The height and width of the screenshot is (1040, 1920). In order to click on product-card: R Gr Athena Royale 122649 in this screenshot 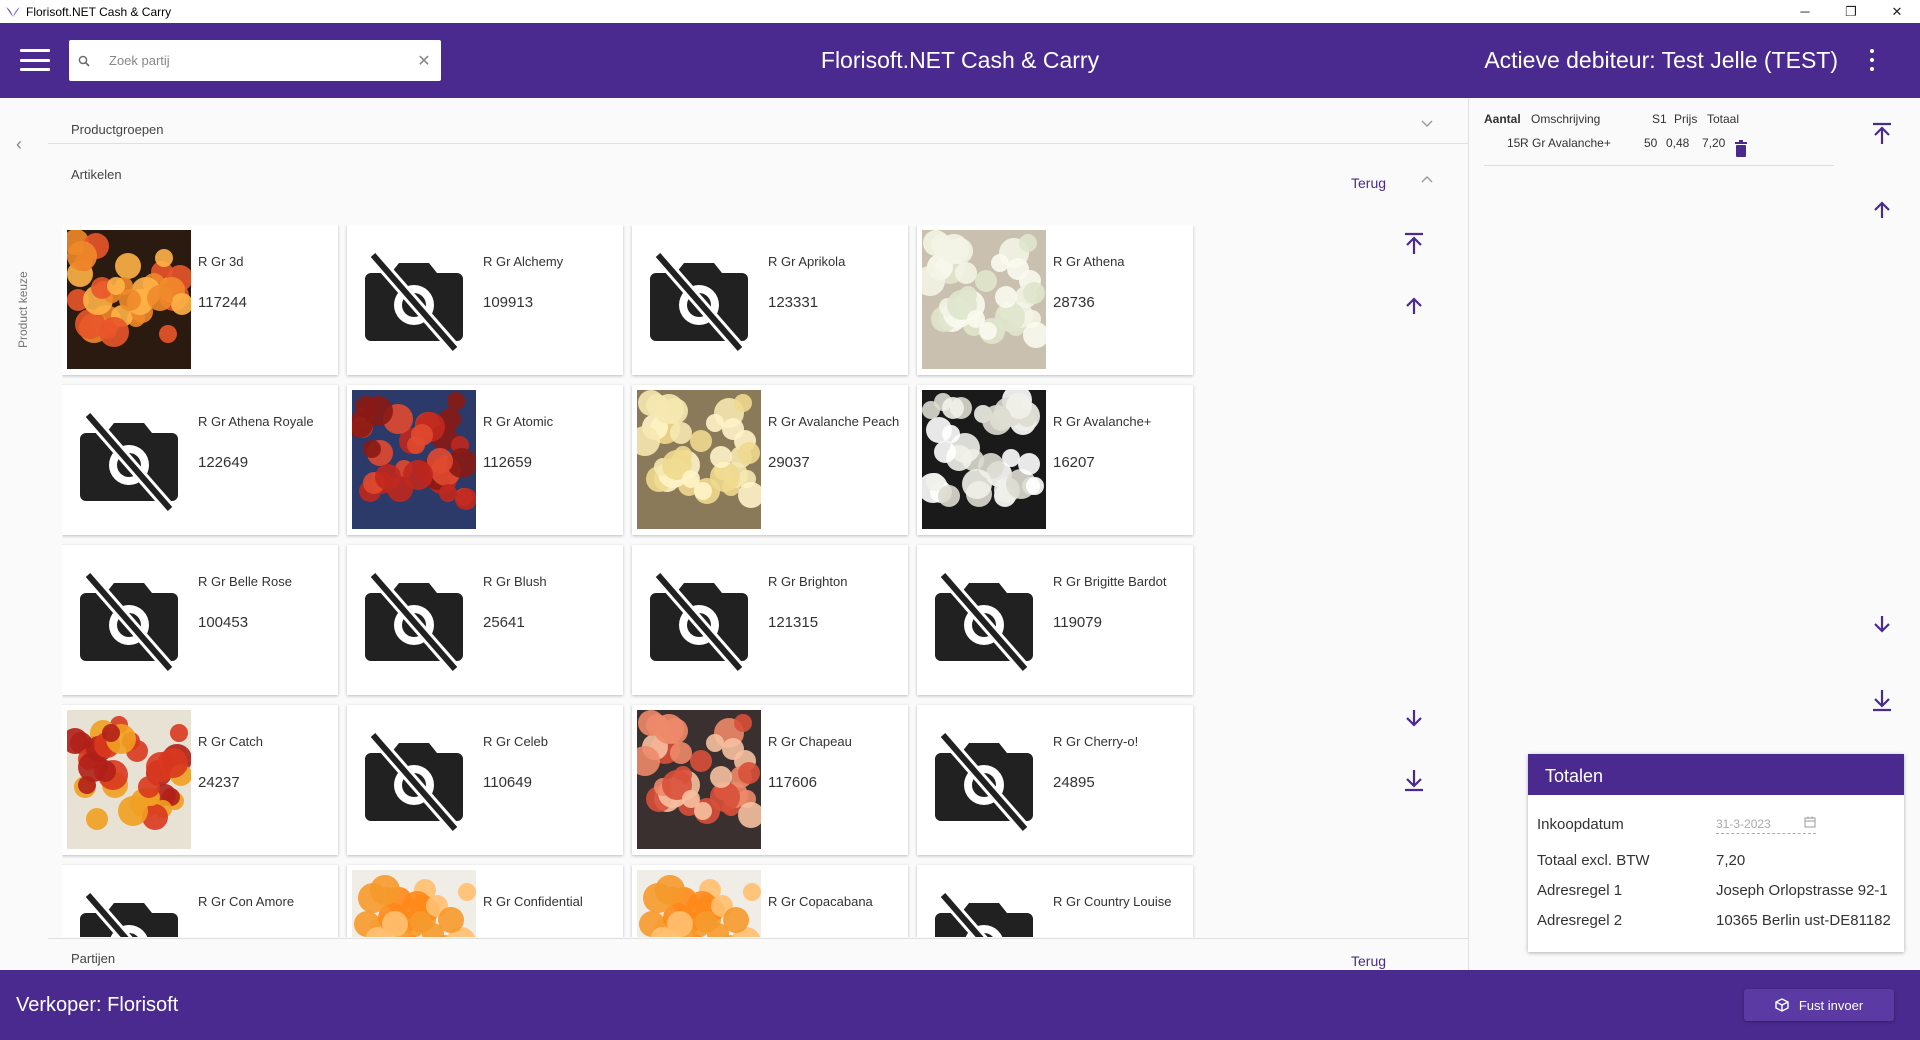, I will do `click(200, 460)`.